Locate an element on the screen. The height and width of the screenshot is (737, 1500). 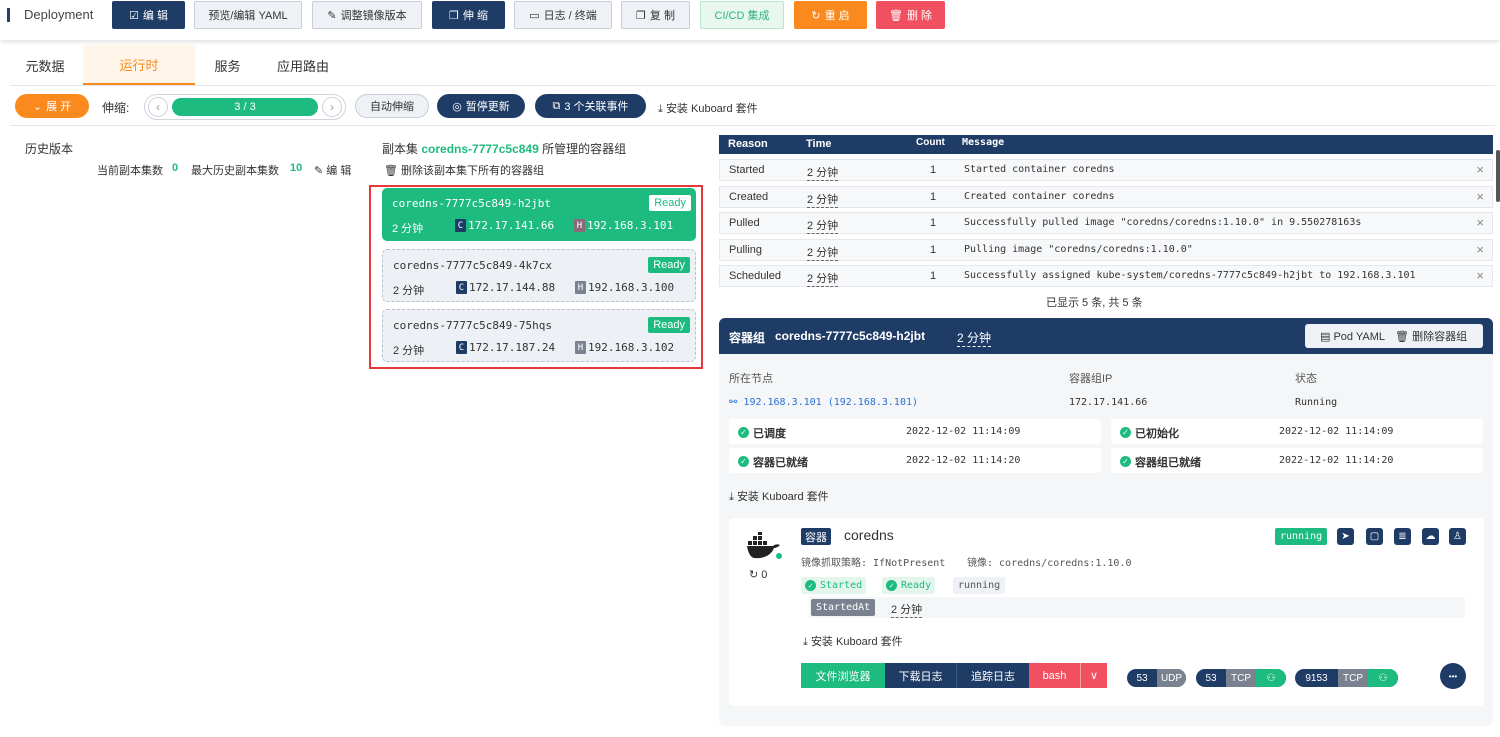
send-icon: ➤ is located at coordinates (1345, 536).